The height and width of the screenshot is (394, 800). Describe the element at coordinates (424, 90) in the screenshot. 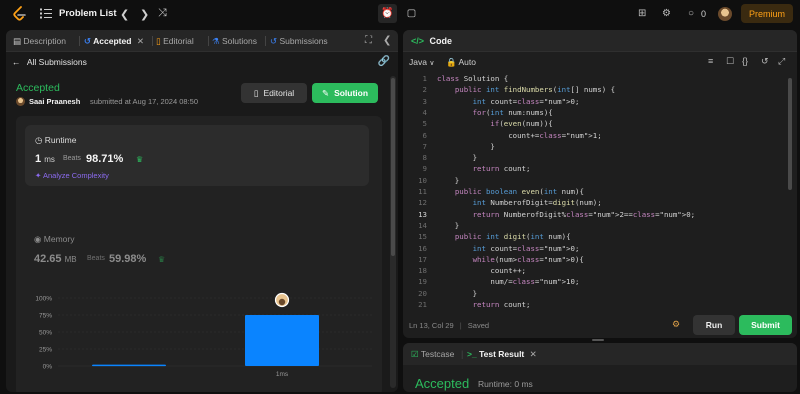

I see `line-number: 2` at that location.